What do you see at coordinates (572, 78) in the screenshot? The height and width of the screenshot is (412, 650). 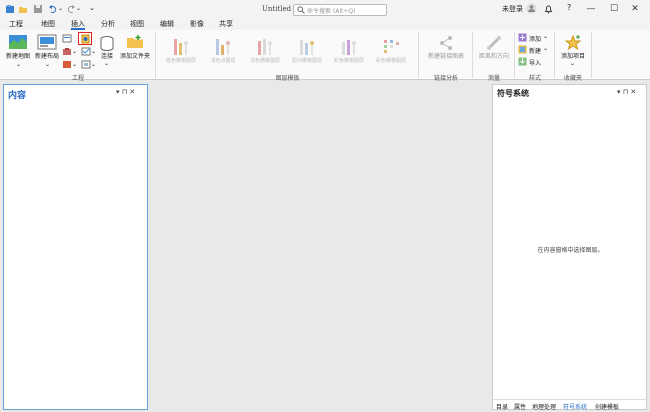 I see `group-label-favorites: 收藏夹` at bounding box center [572, 78].